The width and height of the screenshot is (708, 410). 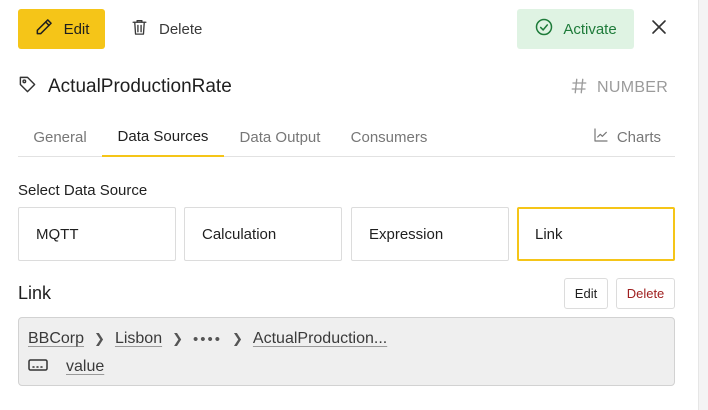 I want to click on tab-charts: Charts, so click(x=627, y=137).